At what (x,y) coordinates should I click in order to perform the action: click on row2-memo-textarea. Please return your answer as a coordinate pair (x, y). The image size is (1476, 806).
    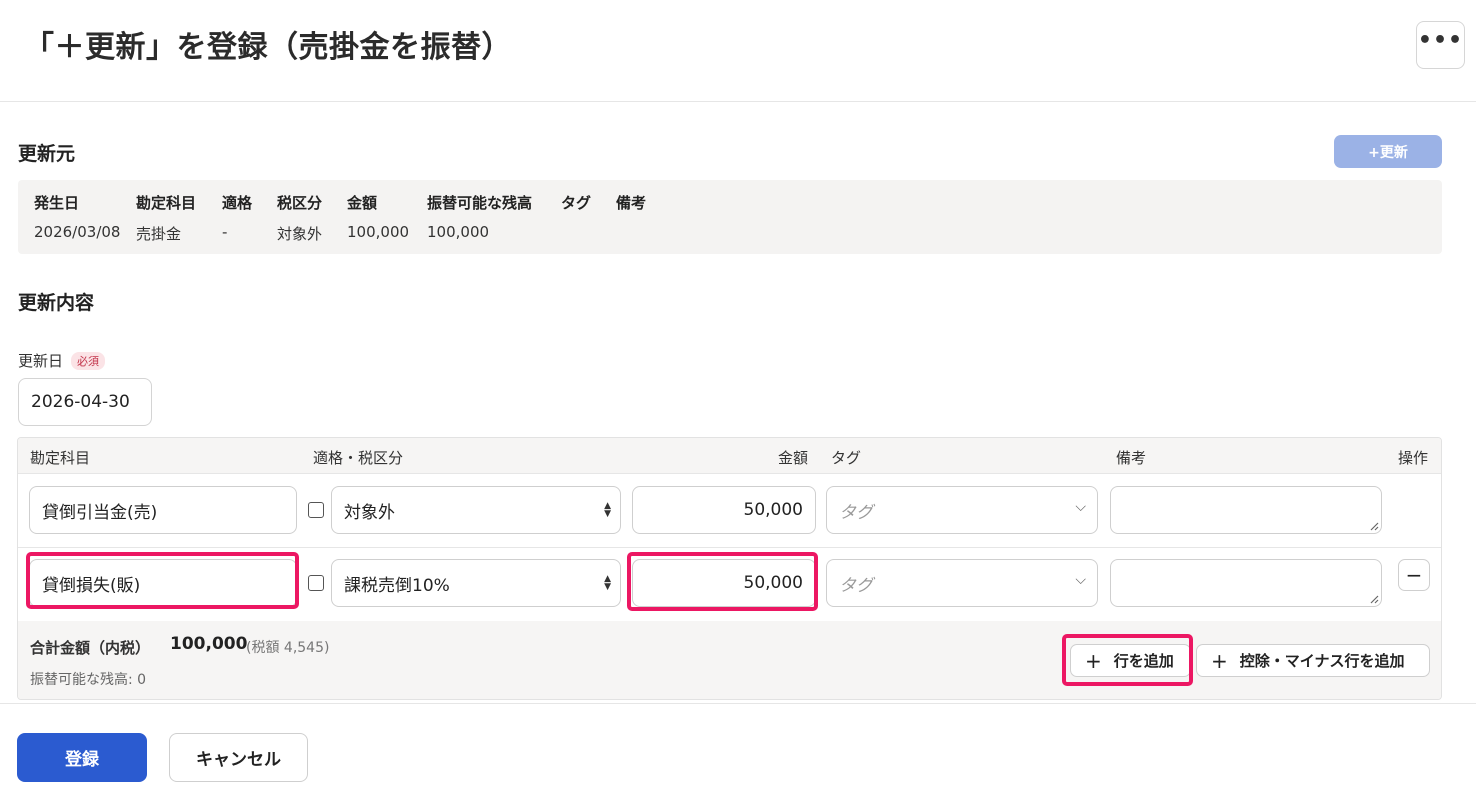
    Looking at the image, I should click on (1246, 583).